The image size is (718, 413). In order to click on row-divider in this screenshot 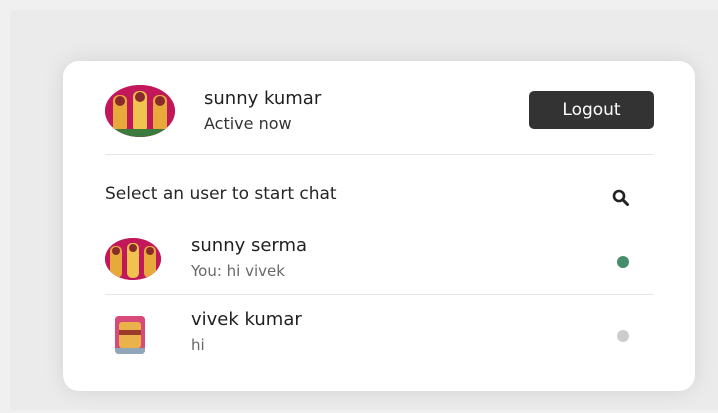, I will do `click(379, 294)`.